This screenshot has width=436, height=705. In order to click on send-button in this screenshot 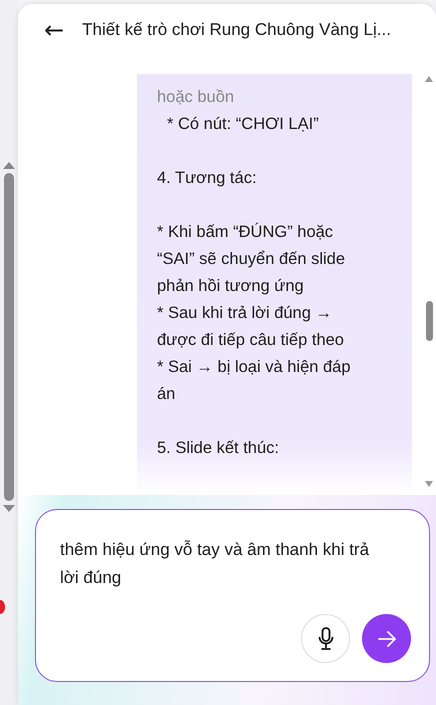, I will do `click(386, 638)`.